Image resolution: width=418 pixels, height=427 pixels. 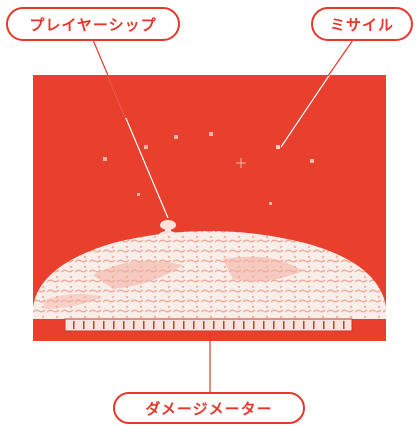 I want to click on crosshair-sparkle, so click(x=241, y=163).